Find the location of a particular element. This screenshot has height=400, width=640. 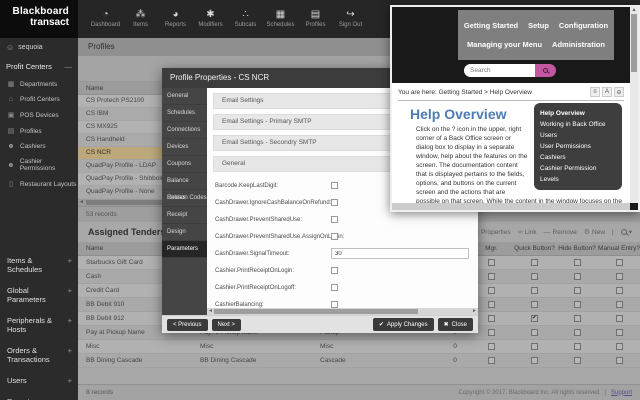

nav-subcats: ∴ Subcats is located at coordinates (245, 19).